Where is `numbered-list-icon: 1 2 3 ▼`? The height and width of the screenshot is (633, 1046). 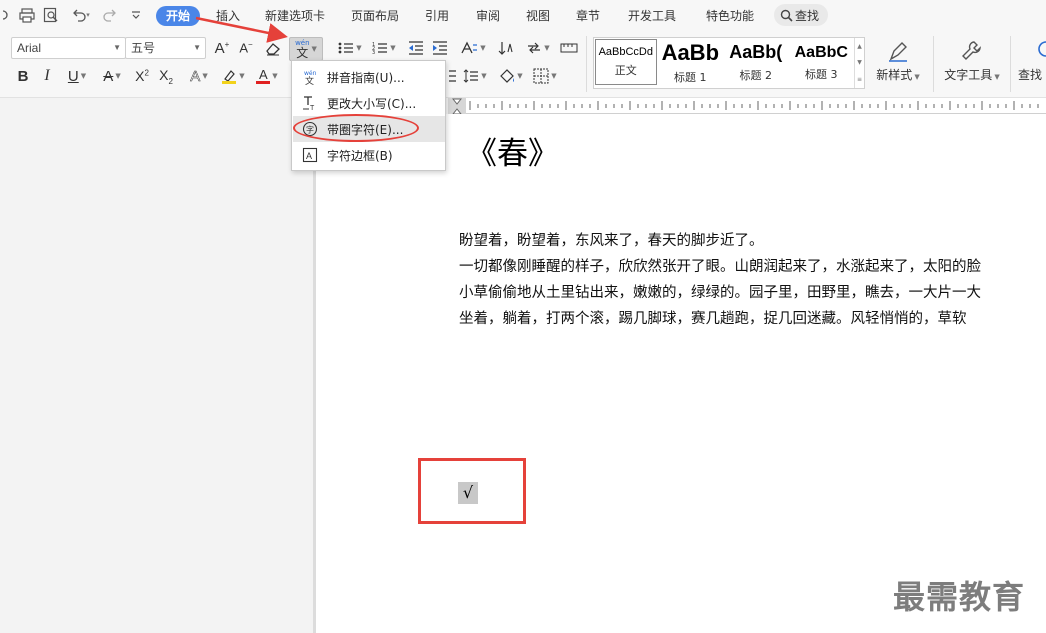
numbered-list-icon: 1 2 3 ▼ is located at coordinates (384, 48).